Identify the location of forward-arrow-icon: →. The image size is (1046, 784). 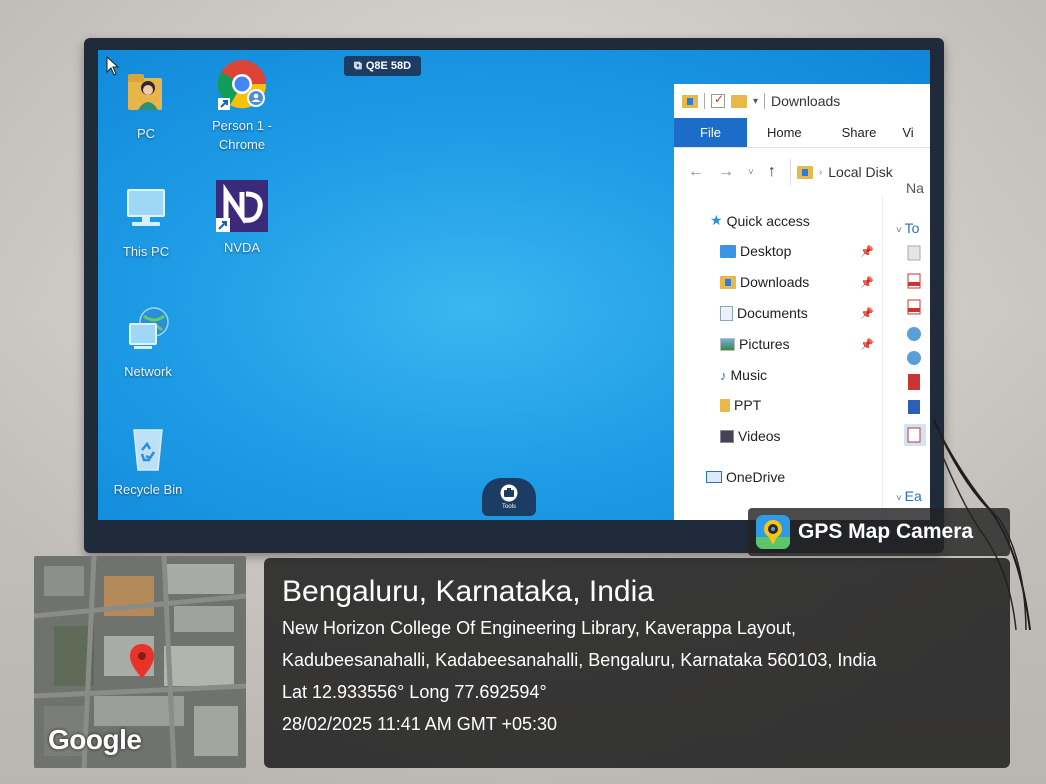
(726, 172).